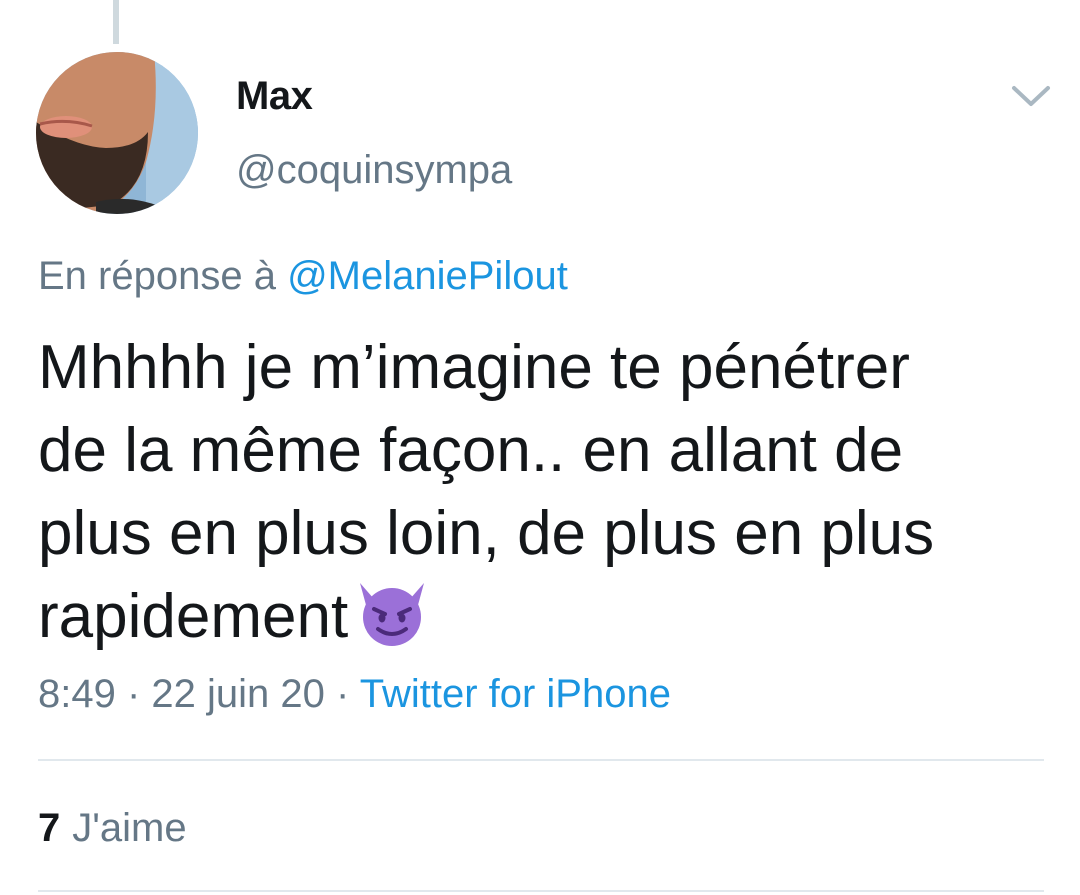 The image size is (1080, 895). I want to click on avatar-photo, so click(117, 133).